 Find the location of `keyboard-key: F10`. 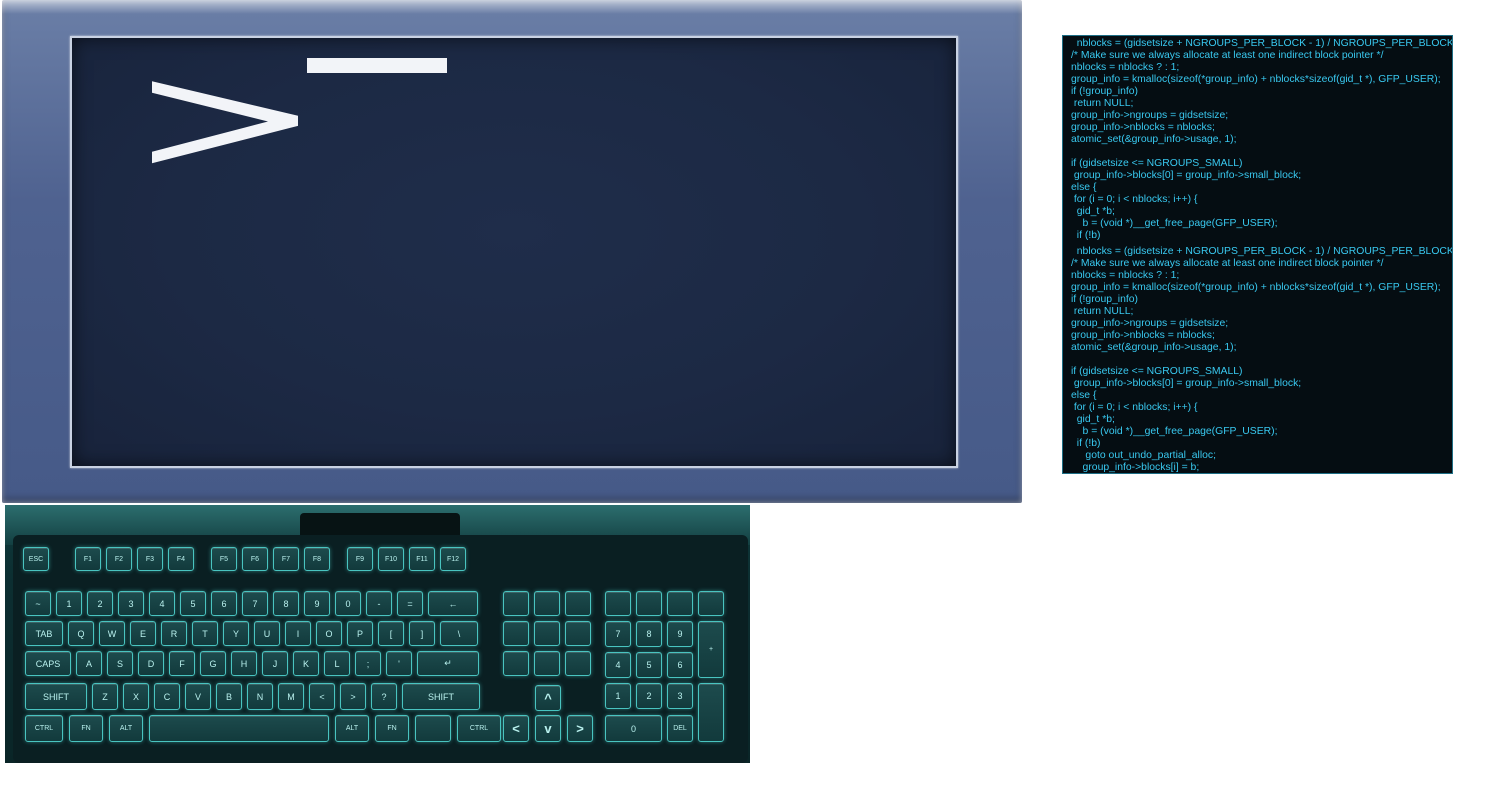

keyboard-key: F10 is located at coordinates (391, 559).